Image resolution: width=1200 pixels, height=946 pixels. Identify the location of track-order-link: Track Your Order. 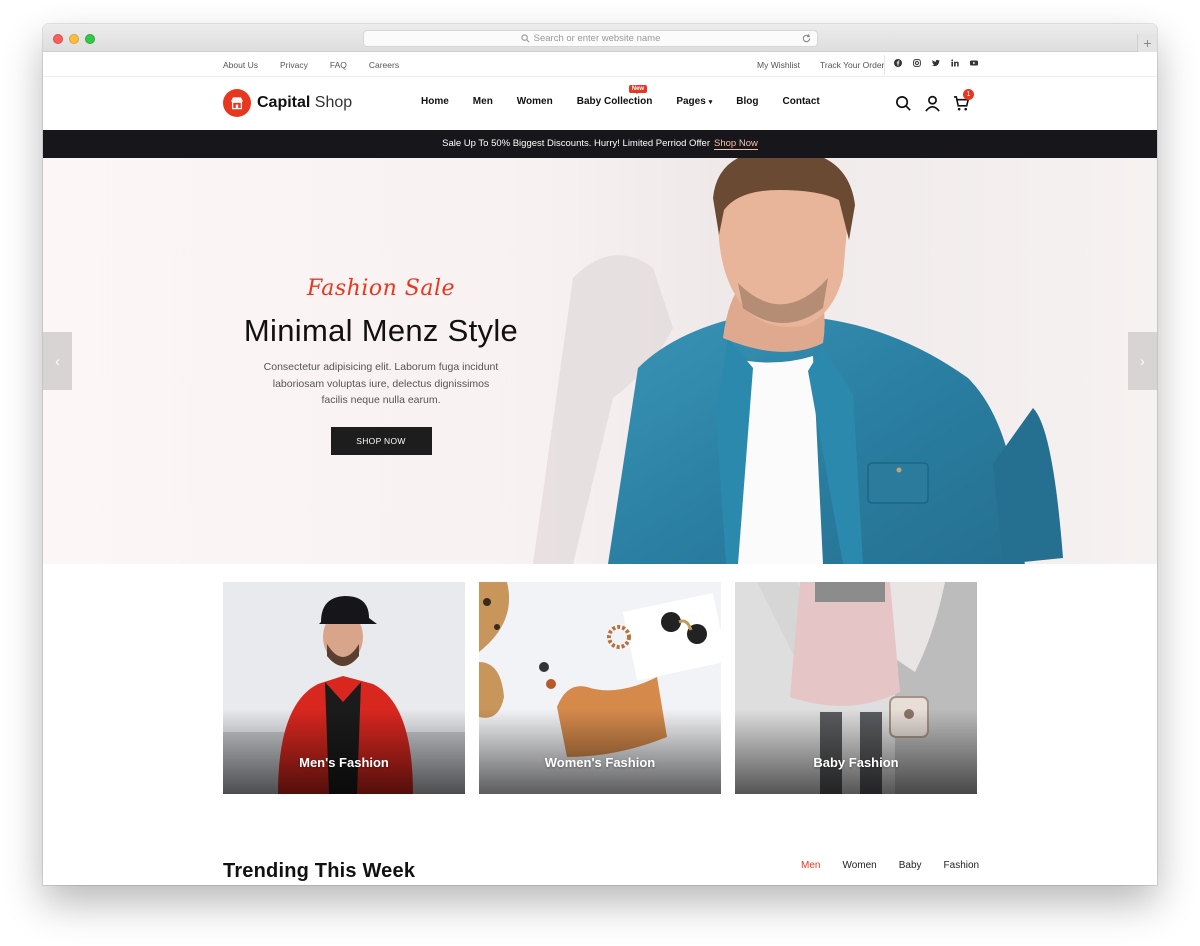
(852, 65).